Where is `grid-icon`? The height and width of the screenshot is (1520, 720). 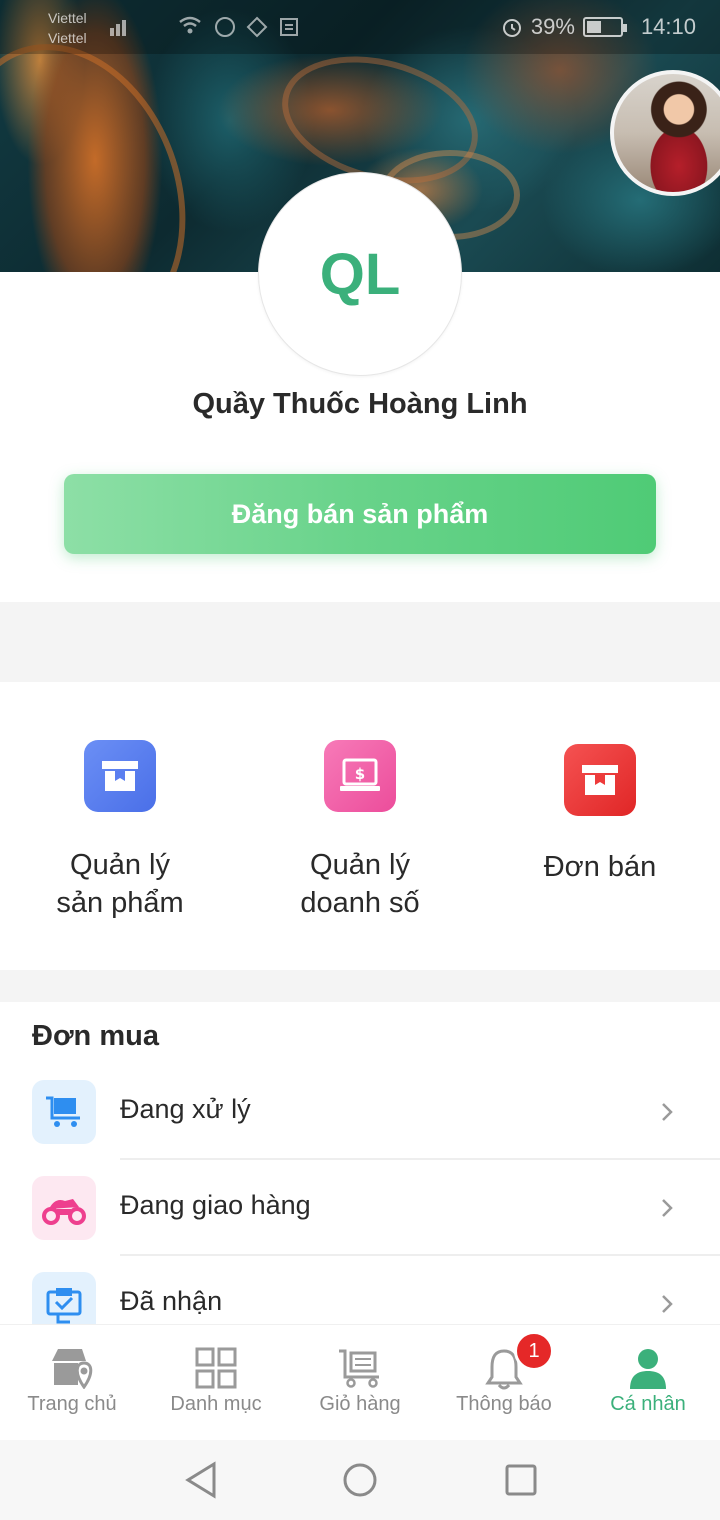
grid-icon is located at coordinates (216, 1368).